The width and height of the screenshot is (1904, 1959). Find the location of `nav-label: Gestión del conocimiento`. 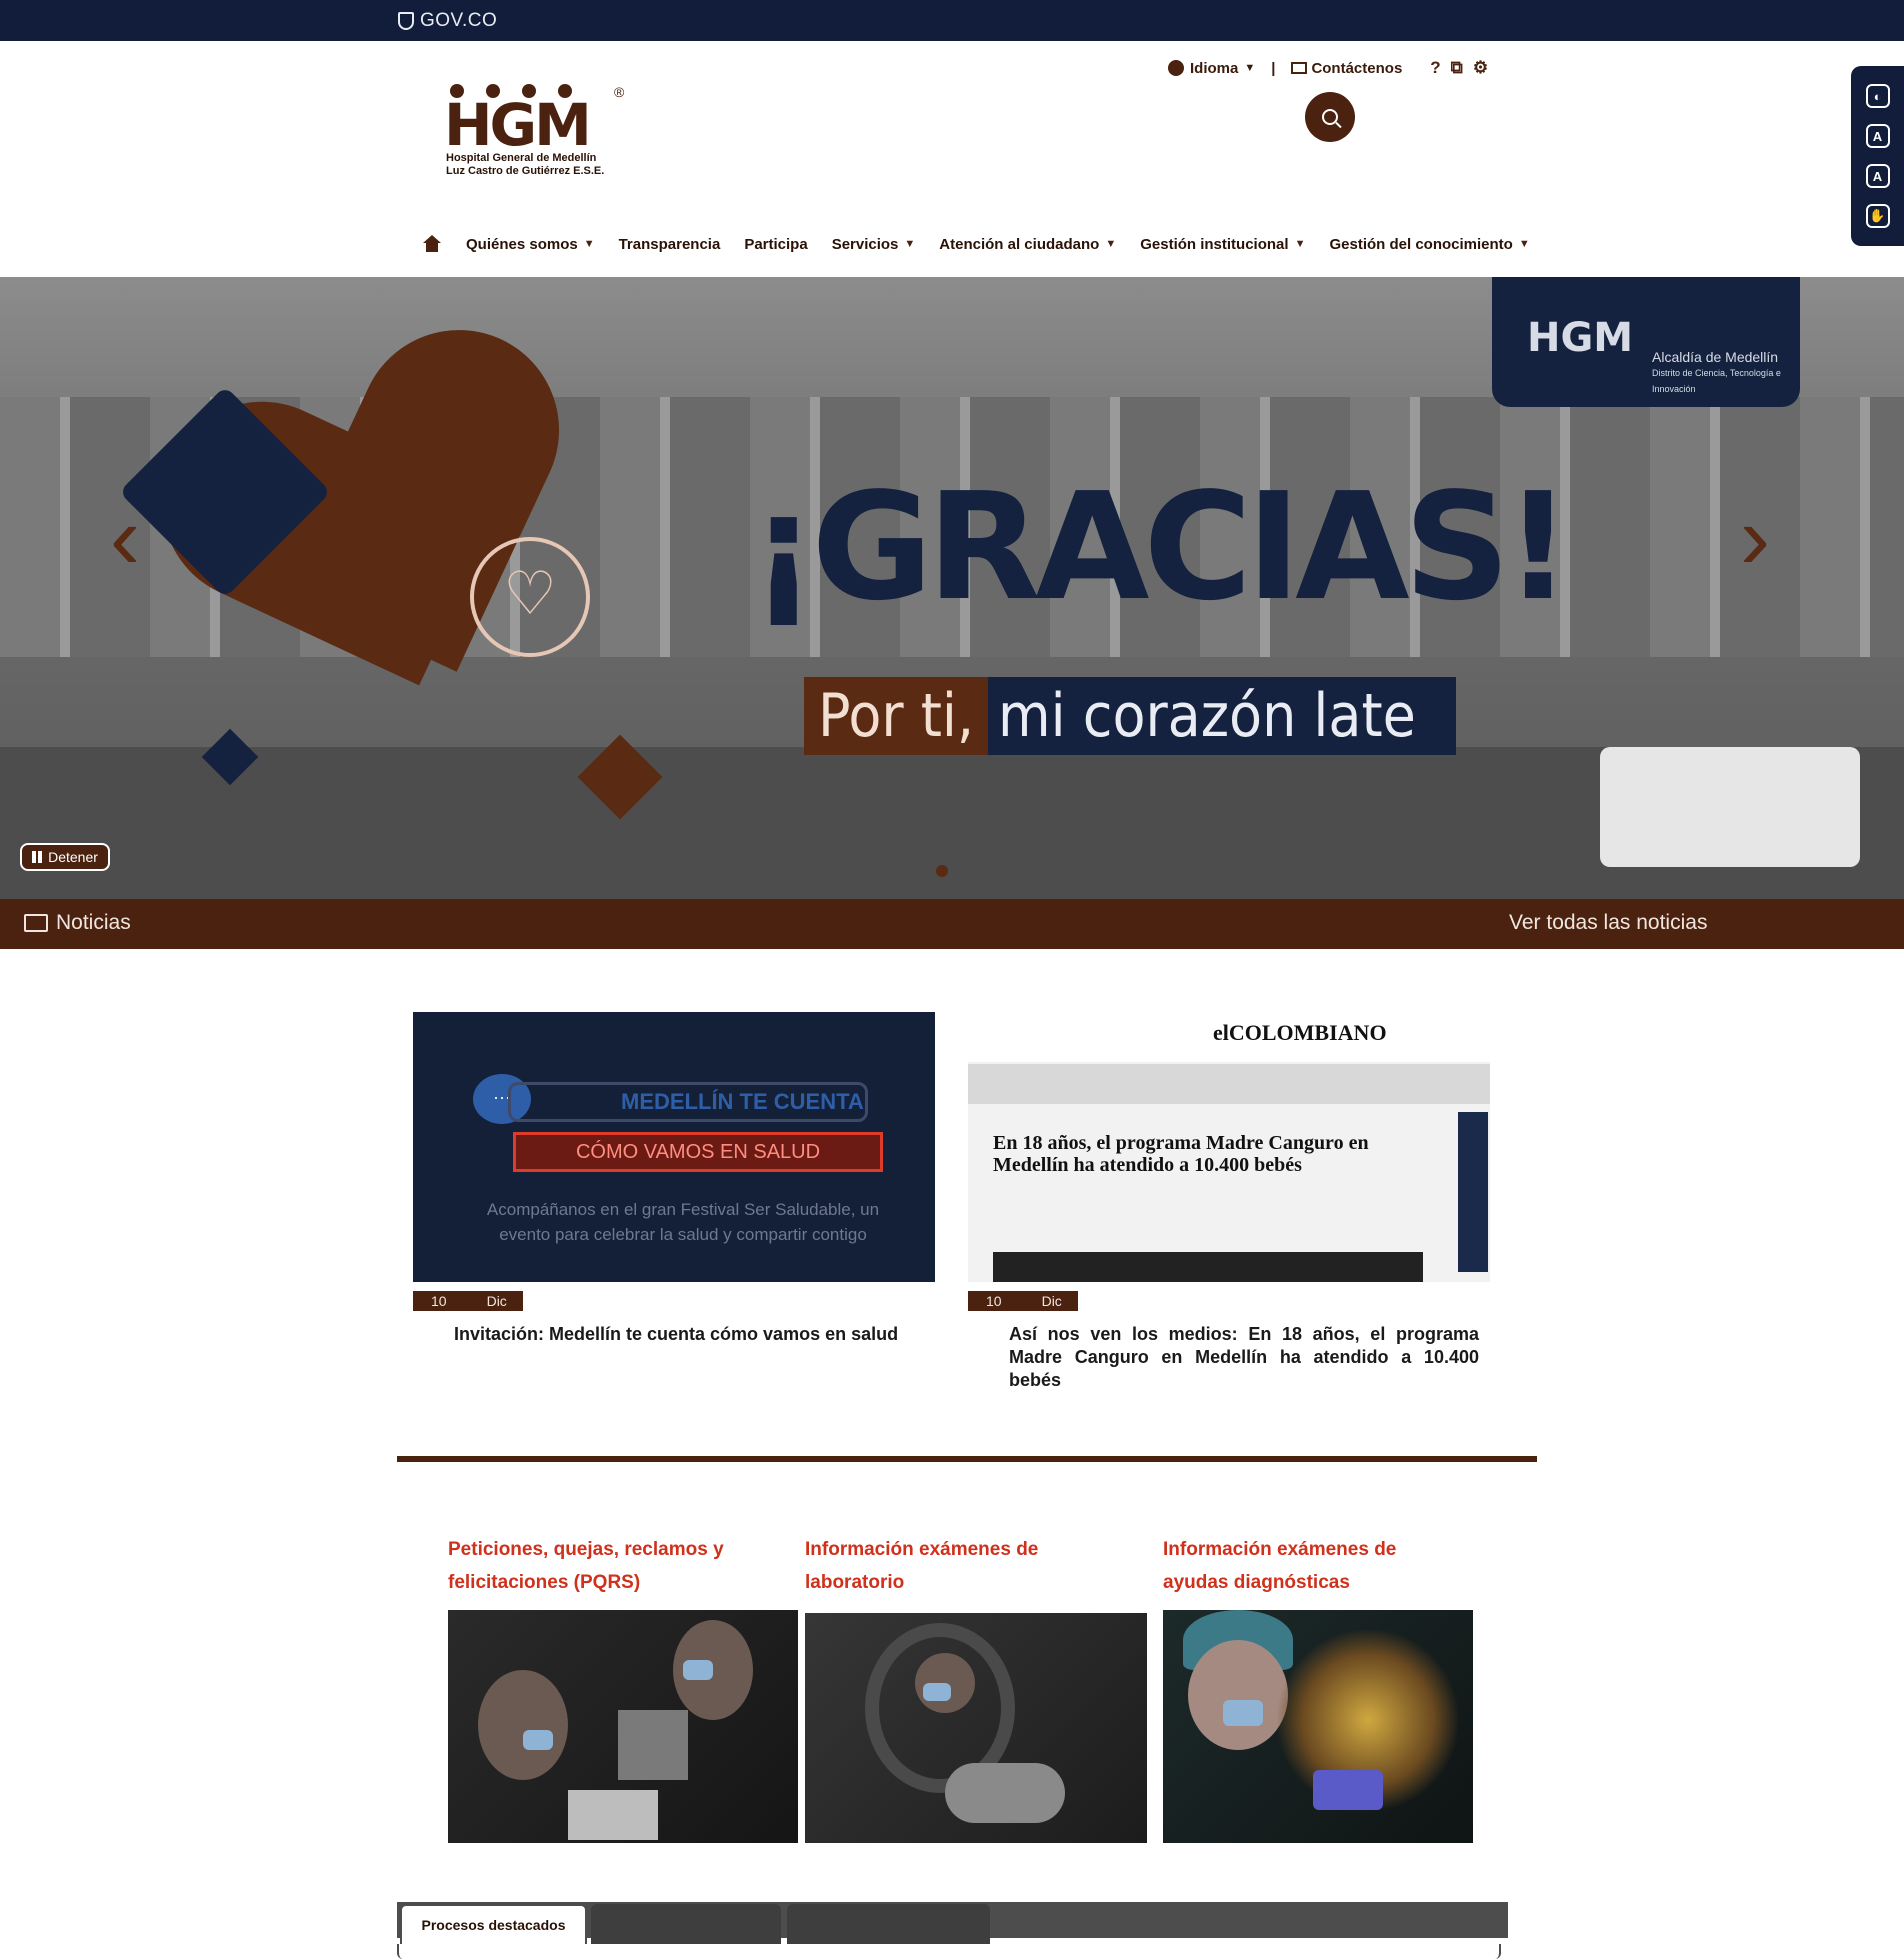

nav-label: Gestión del conocimiento is located at coordinates (1421, 244).